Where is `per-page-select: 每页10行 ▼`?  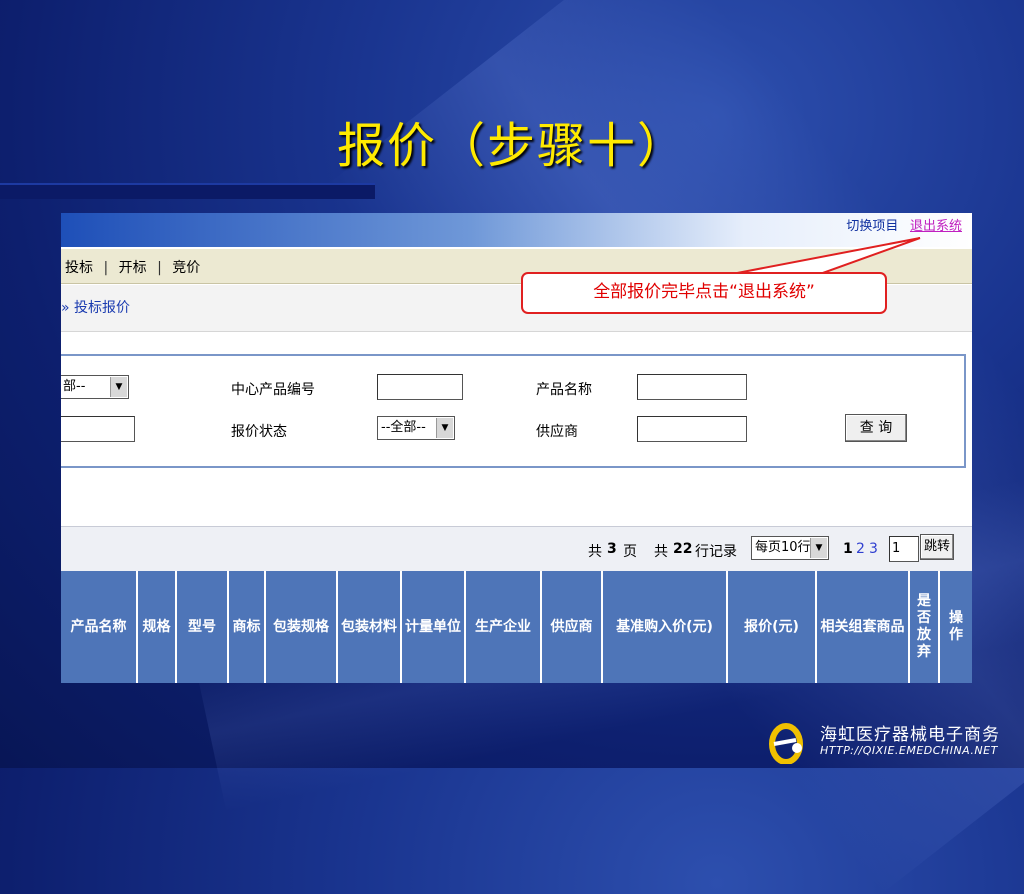
per-page-select: 每页10行 ▼ is located at coordinates (790, 548).